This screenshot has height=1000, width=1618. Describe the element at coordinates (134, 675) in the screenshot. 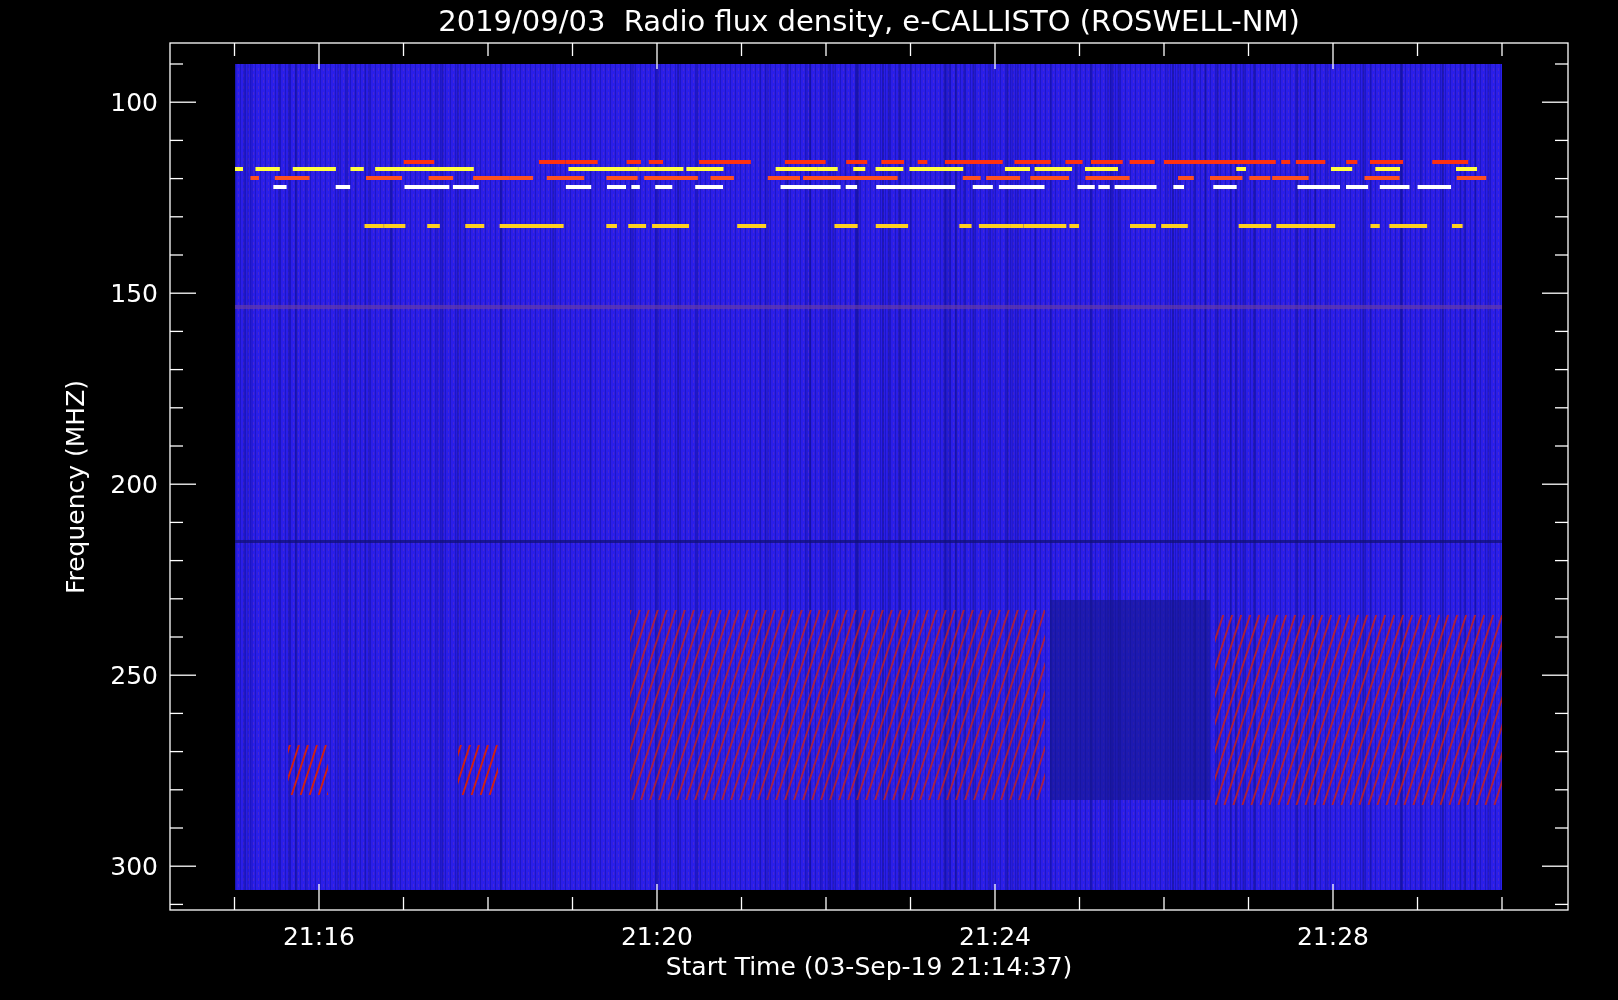

I see `tick-label: 250` at that location.